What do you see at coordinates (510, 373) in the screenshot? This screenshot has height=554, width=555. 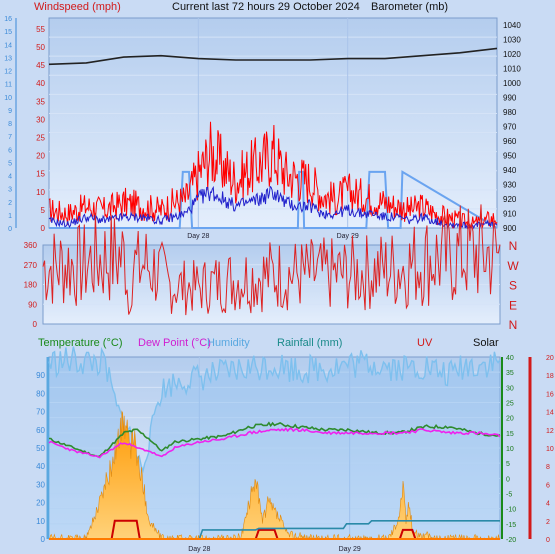 I see `temperature-tick-label: 35` at bounding box center [510, 373].